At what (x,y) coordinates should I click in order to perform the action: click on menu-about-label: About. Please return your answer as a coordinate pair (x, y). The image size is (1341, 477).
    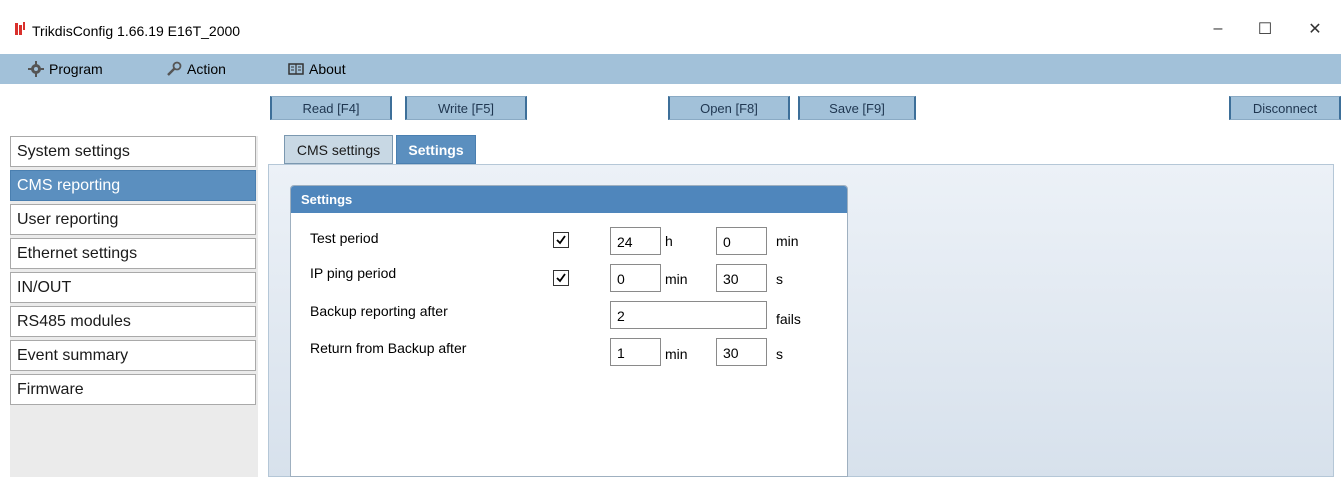
    Looking at the image, I should click on (327, 69).